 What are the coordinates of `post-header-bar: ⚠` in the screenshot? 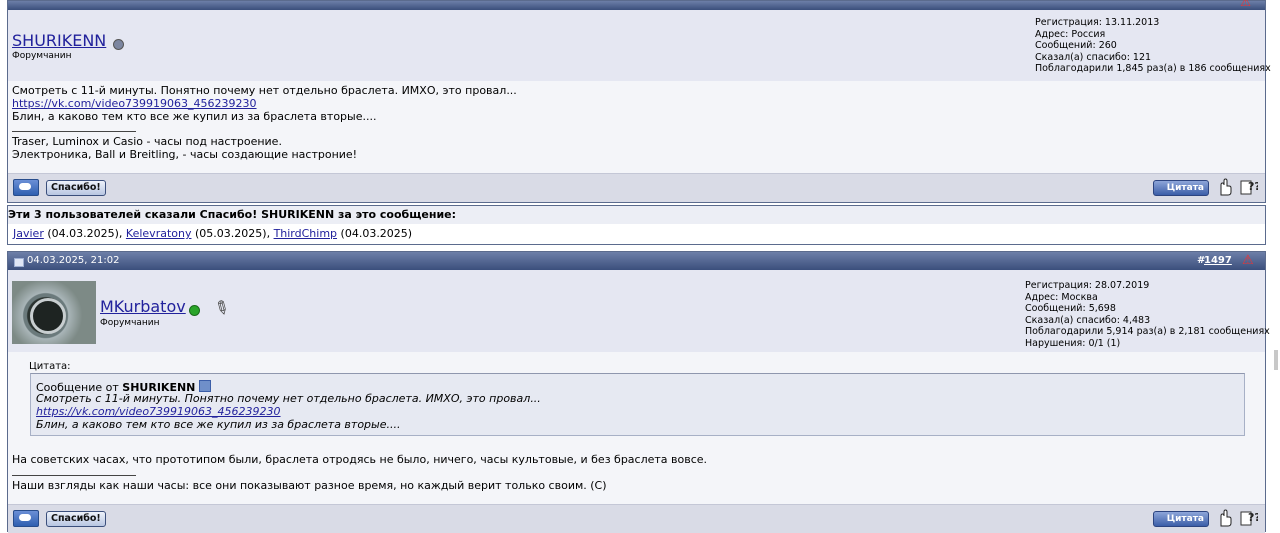 It's located at (636, 5).